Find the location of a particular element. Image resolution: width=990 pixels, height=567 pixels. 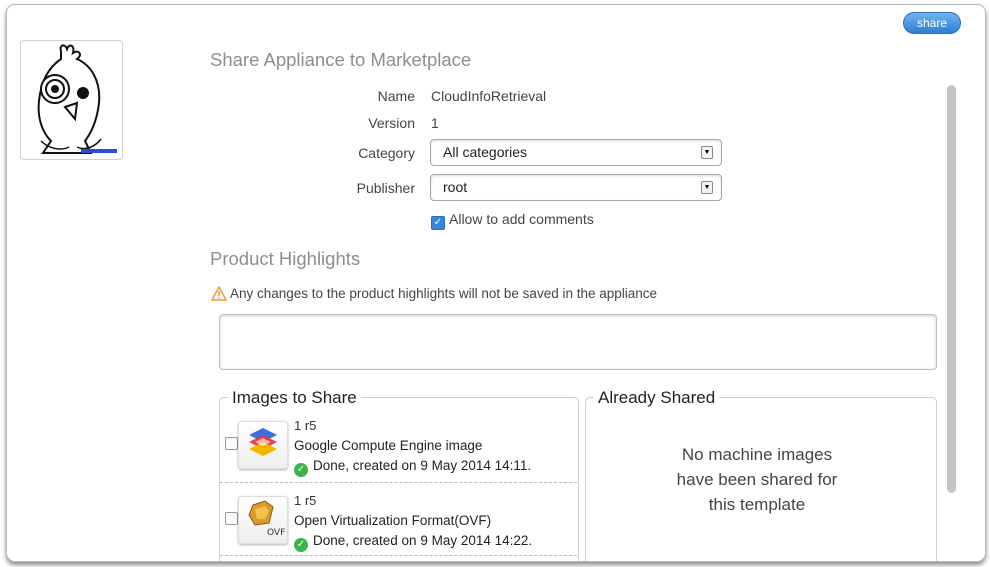

allow-comments-checkbox: ✓ is located at coordinates (438, 223).